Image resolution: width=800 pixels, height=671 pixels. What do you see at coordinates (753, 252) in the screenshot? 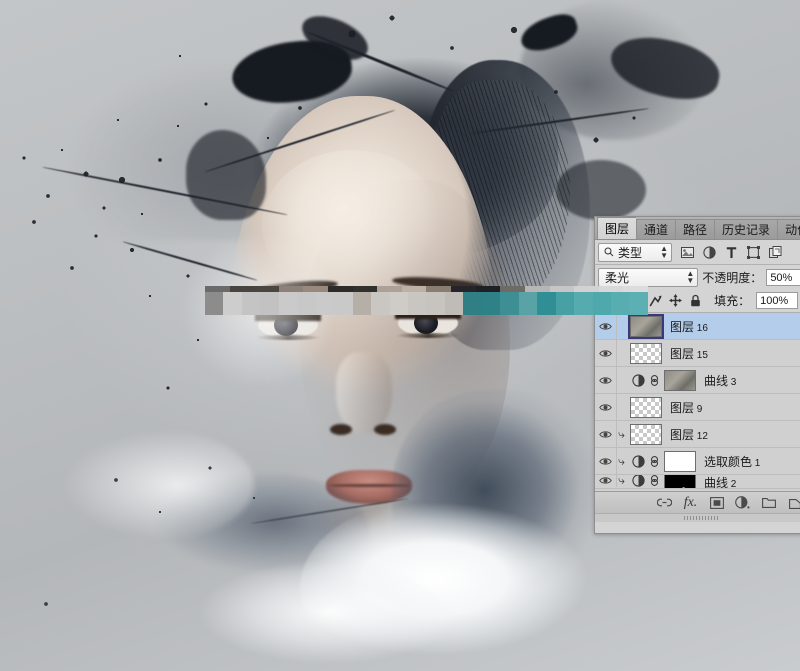
I see `shape-layer-filter-icon` at bounding box center [753, 252].